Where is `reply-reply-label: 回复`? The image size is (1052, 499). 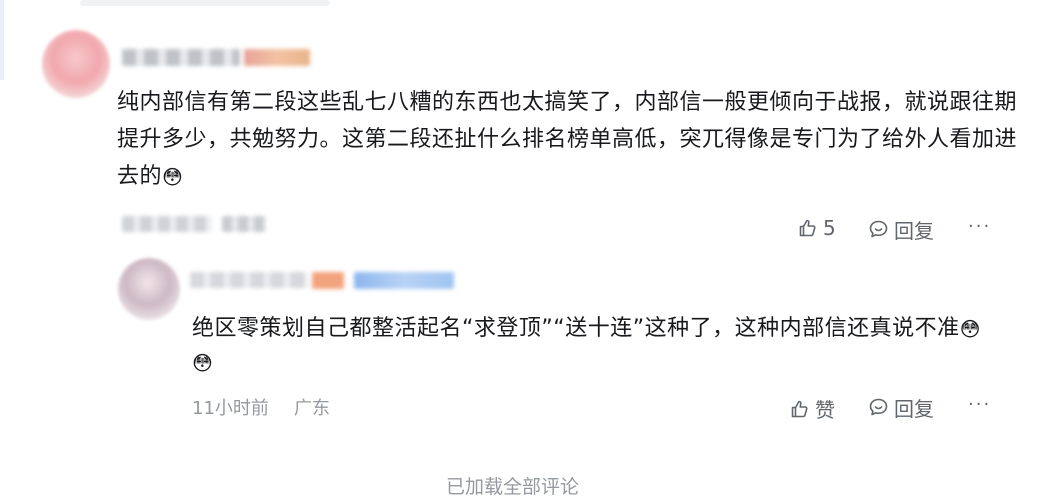 reply-reply-label: 回复 is located at coordinates (914, 409).